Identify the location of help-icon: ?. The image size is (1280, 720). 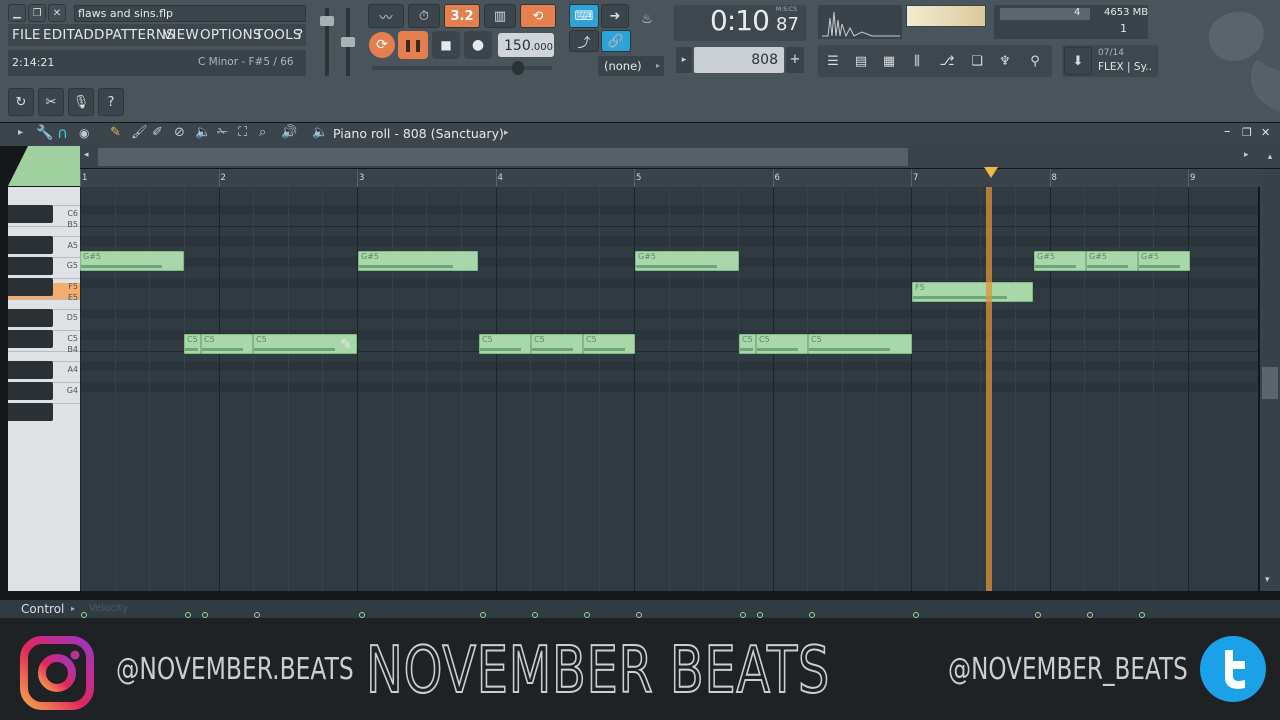
(111, 102).